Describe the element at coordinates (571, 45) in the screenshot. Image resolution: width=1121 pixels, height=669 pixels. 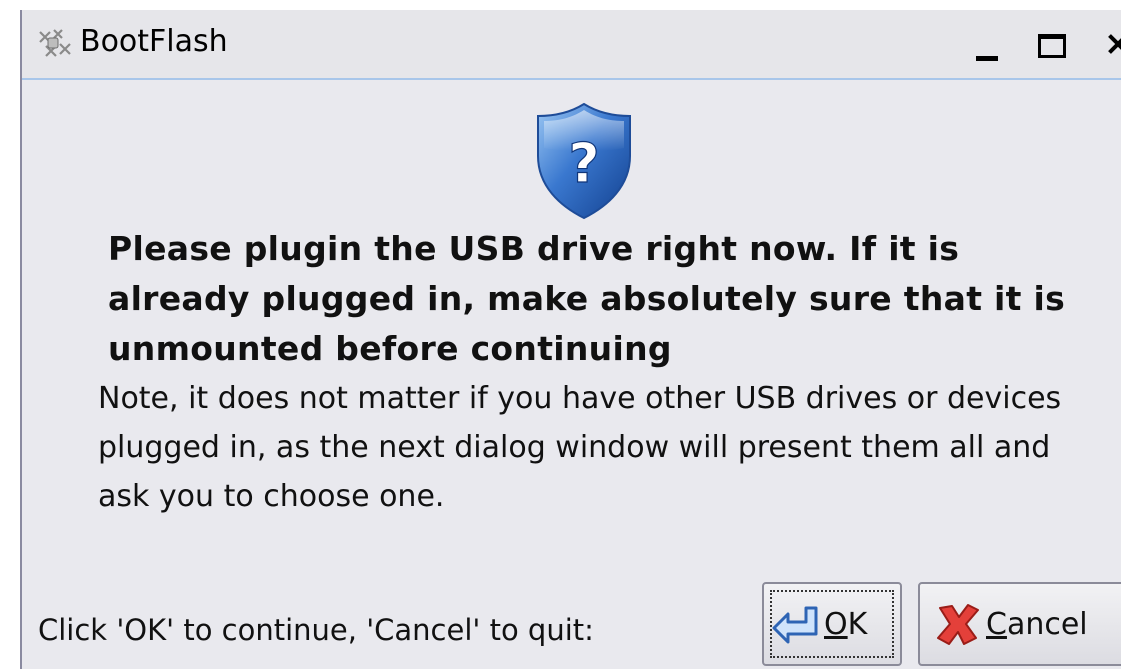
I see `title-bar: BootFlash` at that location.